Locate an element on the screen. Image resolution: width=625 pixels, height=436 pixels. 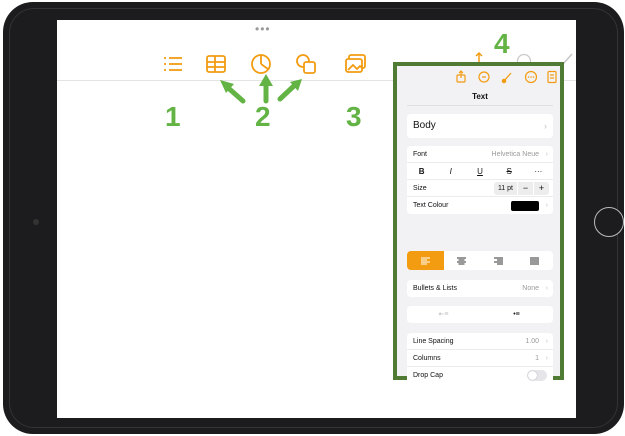
toggle-knob is located at coordinates (532, 375).